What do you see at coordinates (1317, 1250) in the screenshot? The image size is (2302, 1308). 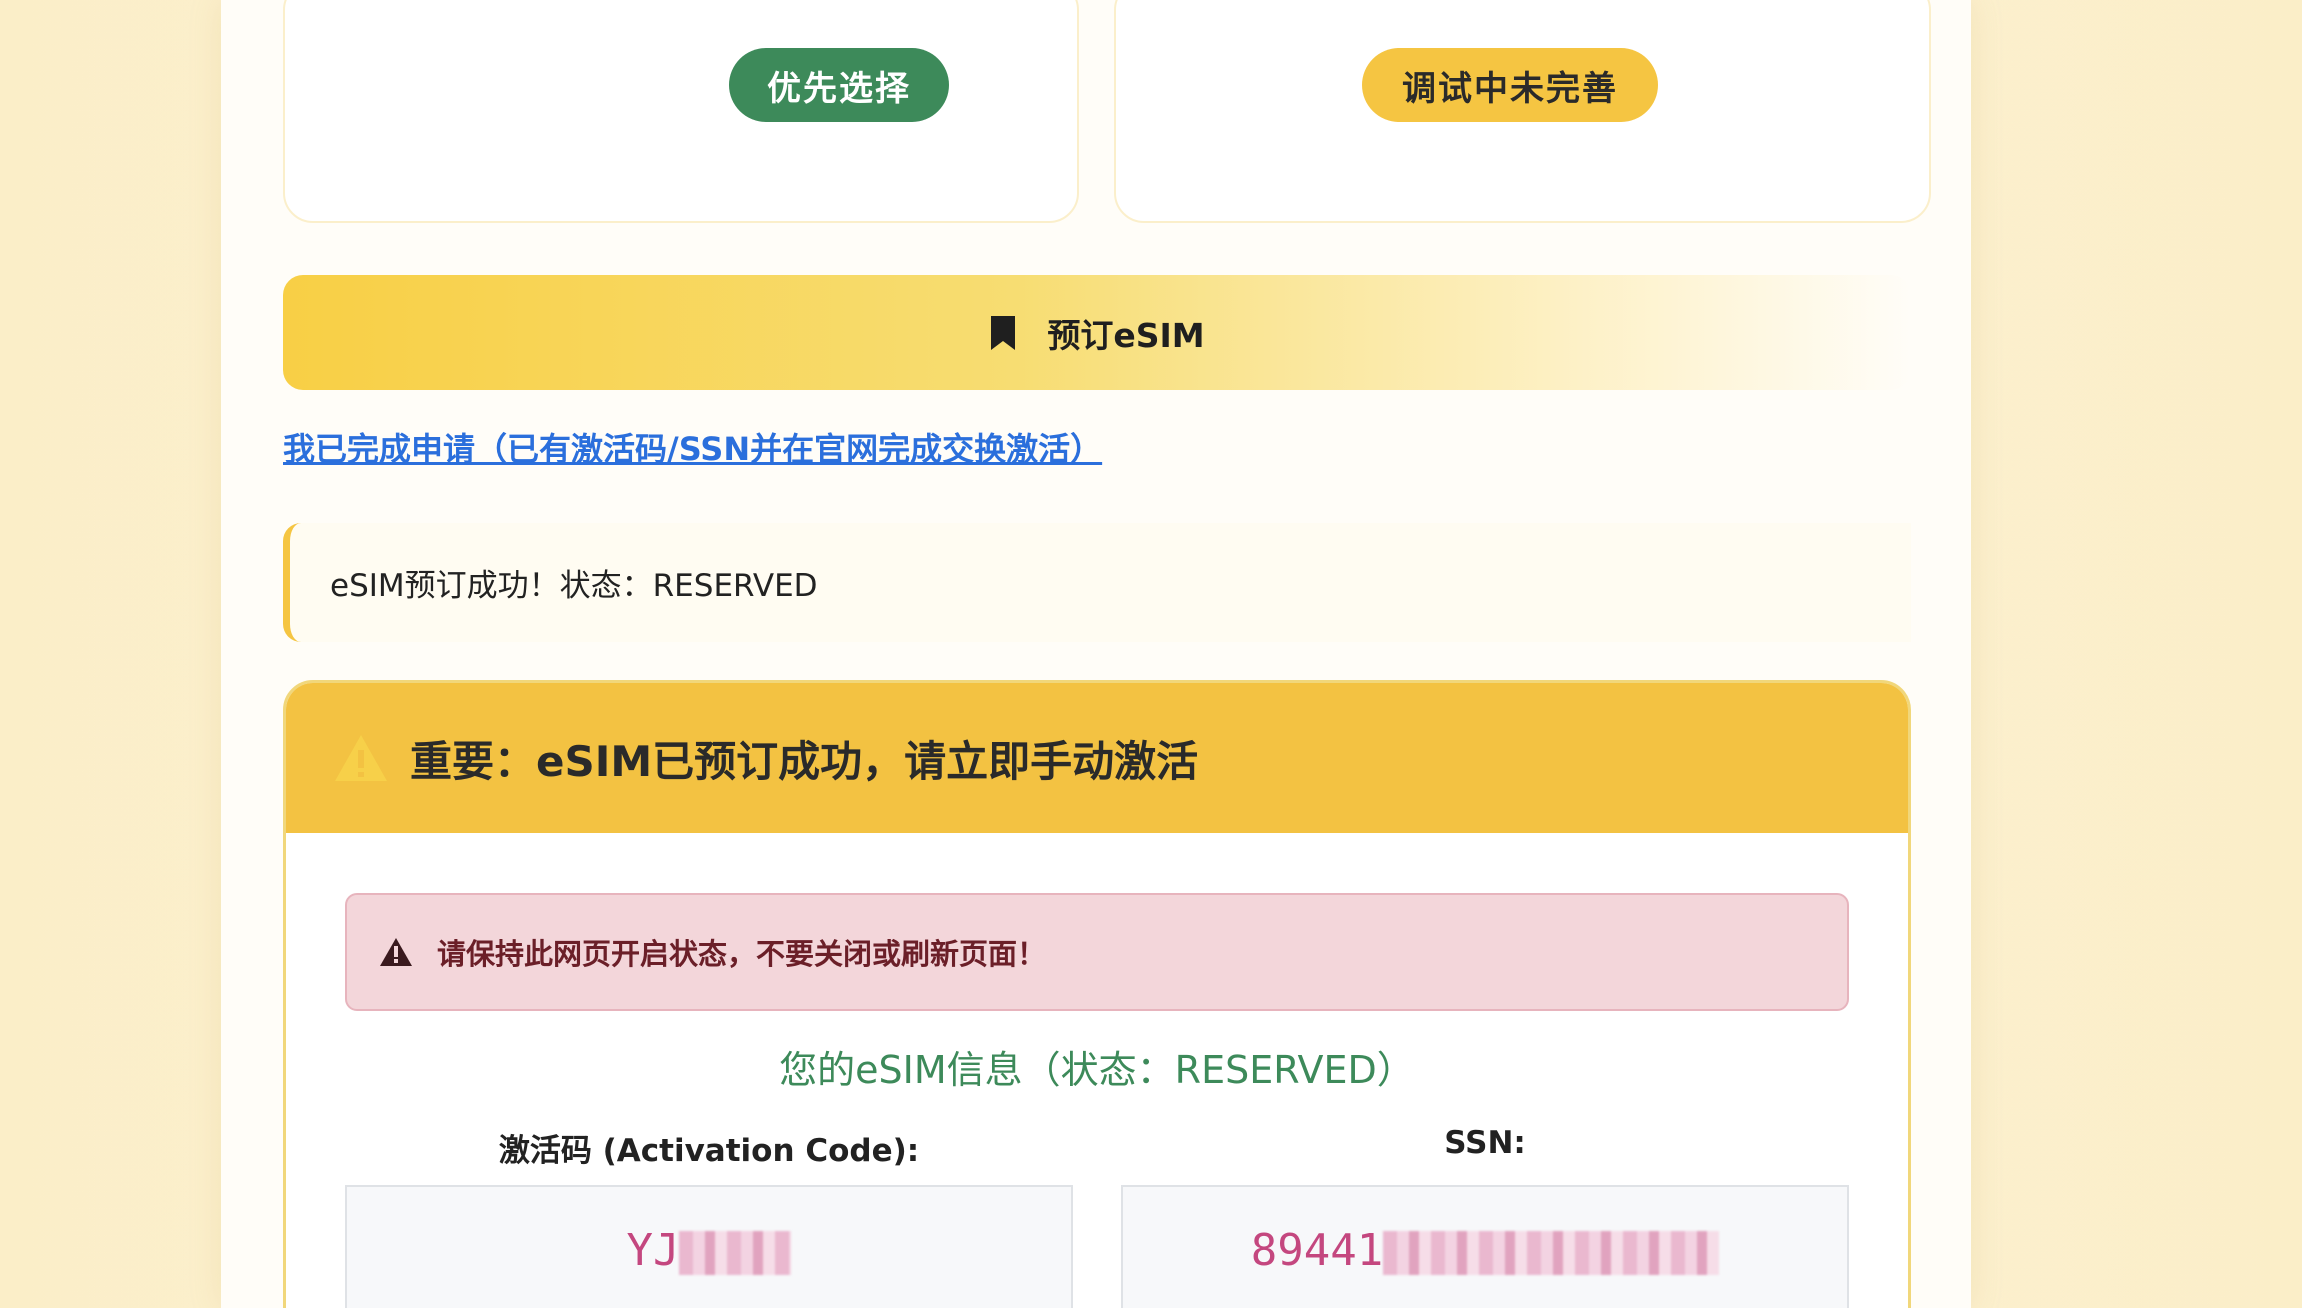 I see `ssn-value: 89441` at bounding box center [1317, 1250].